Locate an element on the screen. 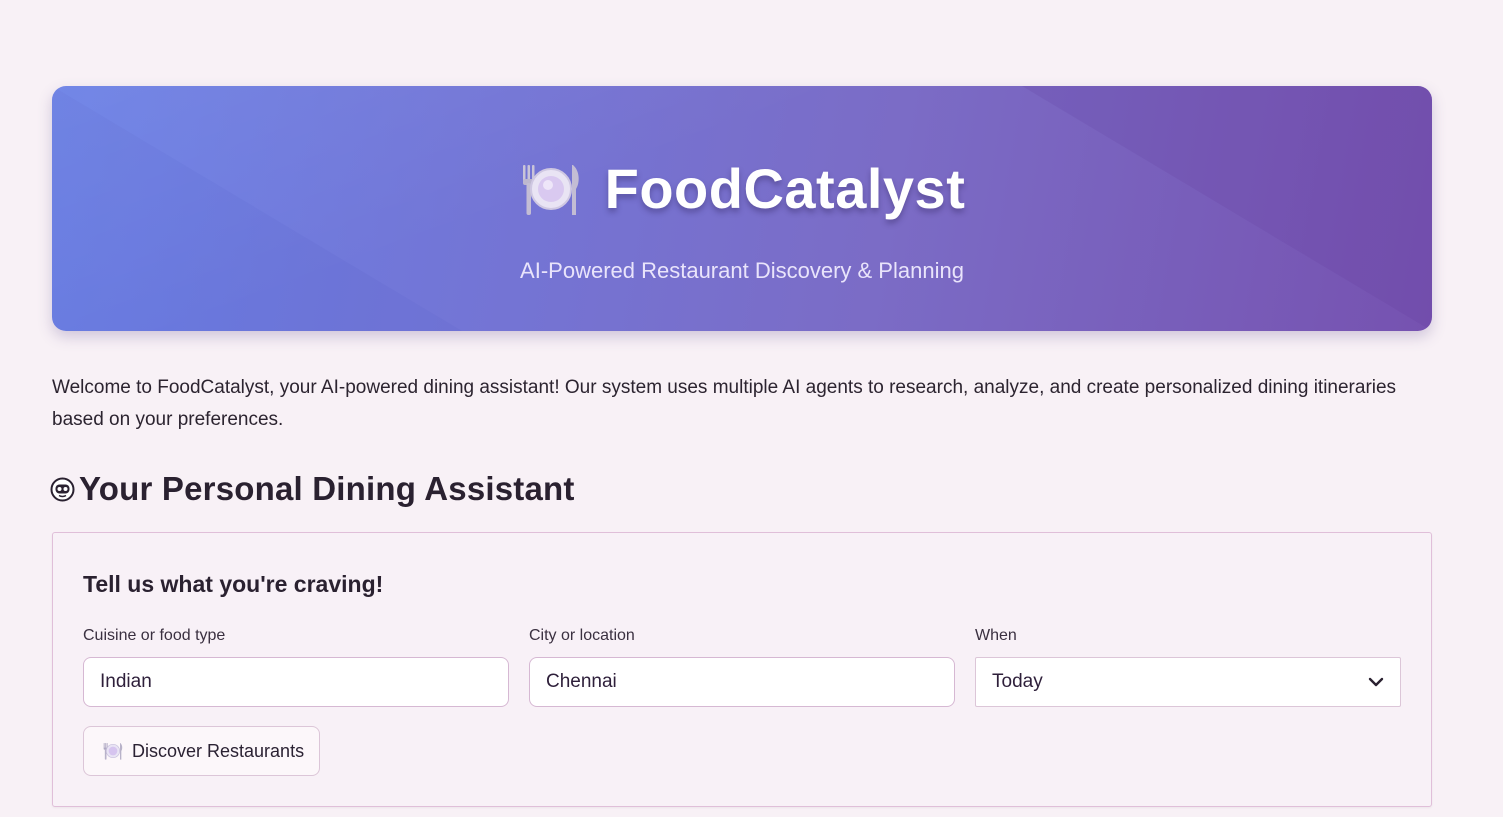 The width and height of the screenshot is (1503, 817). when-select: Today is located at coordinates (1188, 682).